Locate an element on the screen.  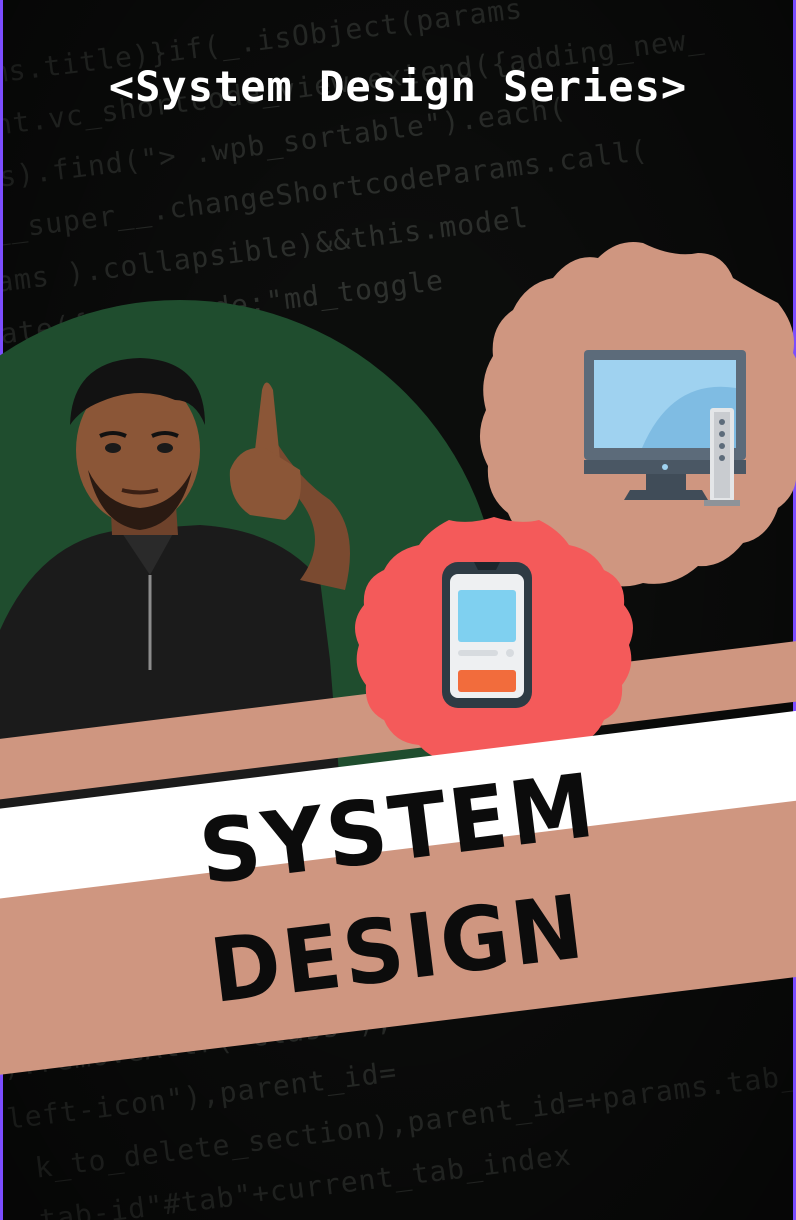
series-title: <System Design Series> is located at coordinates (398, 86).